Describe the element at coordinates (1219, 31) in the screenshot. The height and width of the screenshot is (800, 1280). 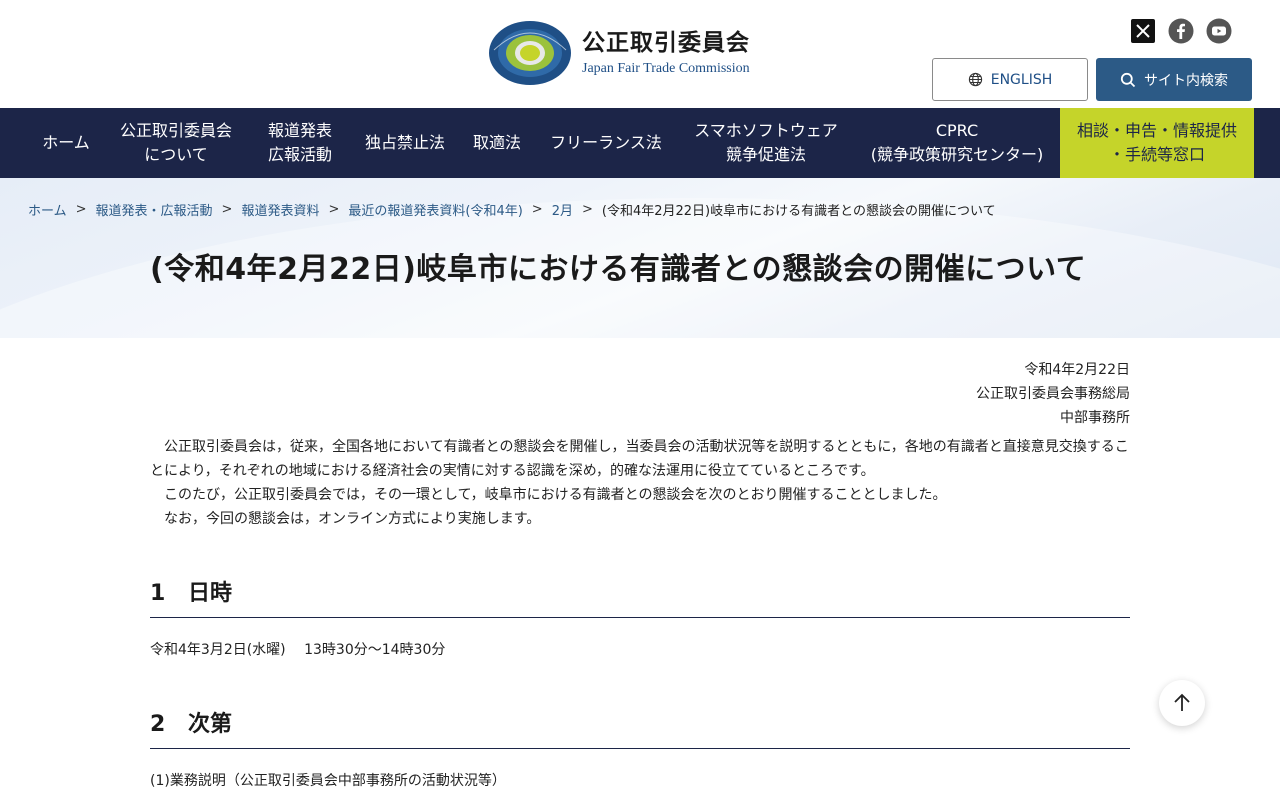
I see `youtube-icon` at that location.